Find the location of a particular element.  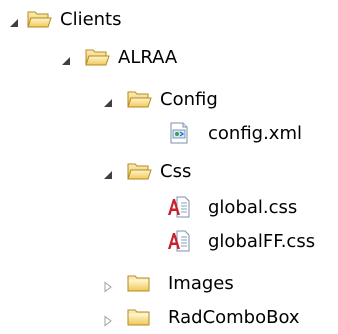

tree-item-clients: Clients is located at coordinates (169, 20).